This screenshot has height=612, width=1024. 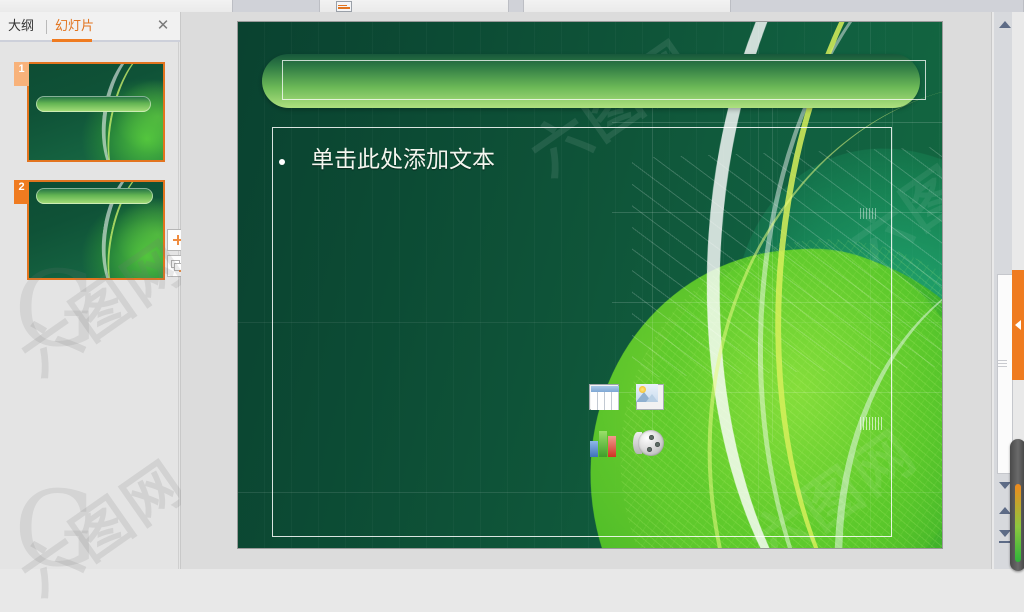 I want to click on chart-bar-blue, so click(x=594, y=449).